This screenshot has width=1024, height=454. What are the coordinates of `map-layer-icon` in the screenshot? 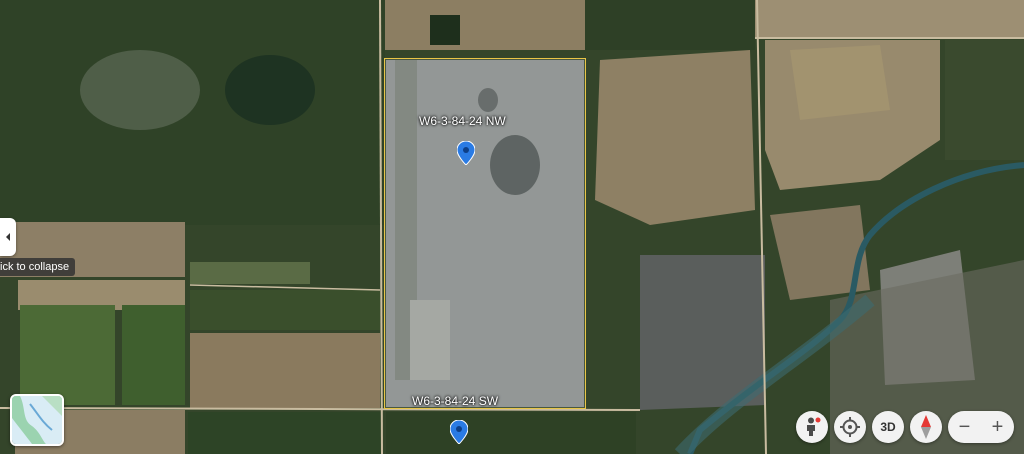 It's located at (37, 420).